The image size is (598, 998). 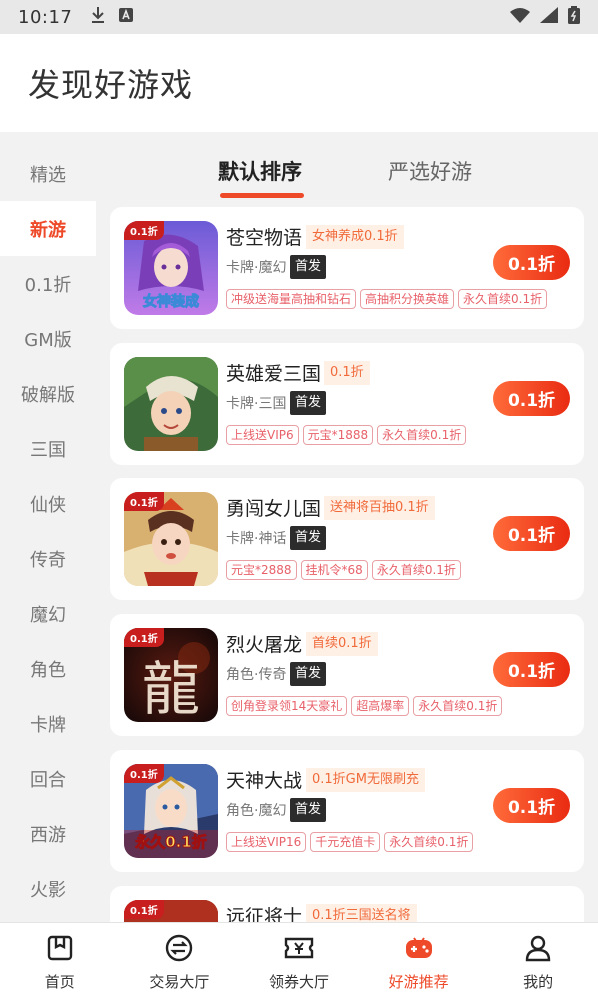 What do you see at coordinates (379, 508) in the screenshot?
I see `promo-tag: 送神将百抽0.1折` at bounding box center [379, 508].